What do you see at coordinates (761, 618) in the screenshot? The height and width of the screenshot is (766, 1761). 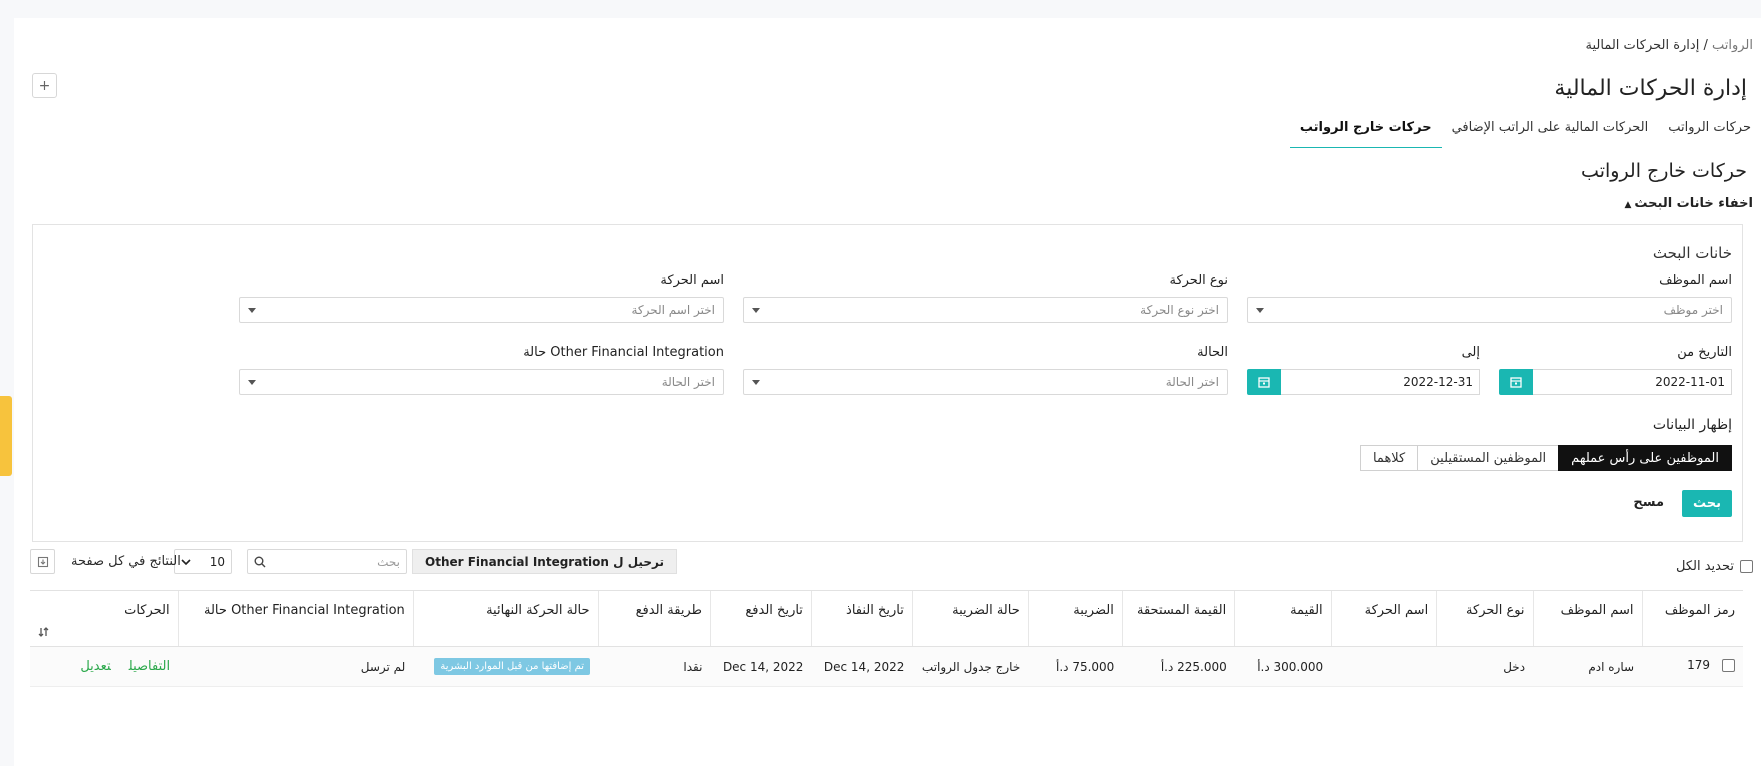 I see `col-payment-date: تاريخ الدفع` at bounding box center [761, 618].